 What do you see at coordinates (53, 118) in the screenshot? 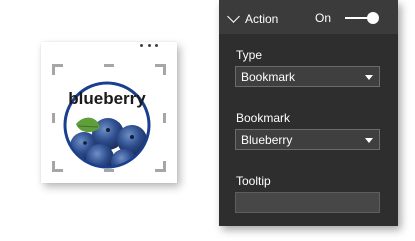
I see `resize-handle-left` at bounding box center [53, 118].